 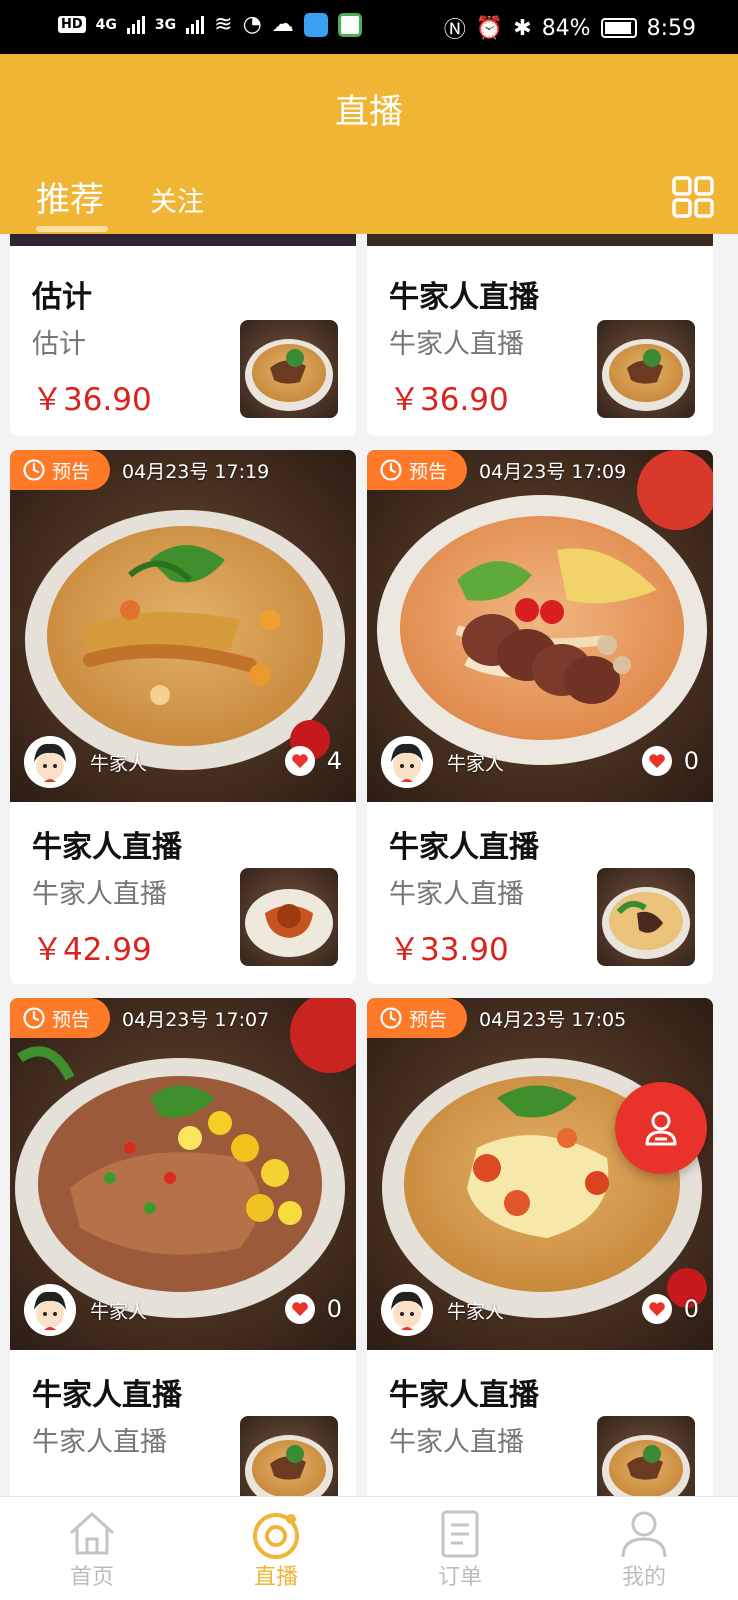 What do you see at coordinates (92, 1533) in the screenshot?
I see `home-icon` at bounding box center [92, 1533].